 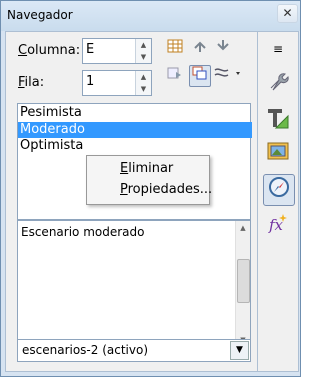 I want to click on window-title: Navegador, so click(x=40, y=15).